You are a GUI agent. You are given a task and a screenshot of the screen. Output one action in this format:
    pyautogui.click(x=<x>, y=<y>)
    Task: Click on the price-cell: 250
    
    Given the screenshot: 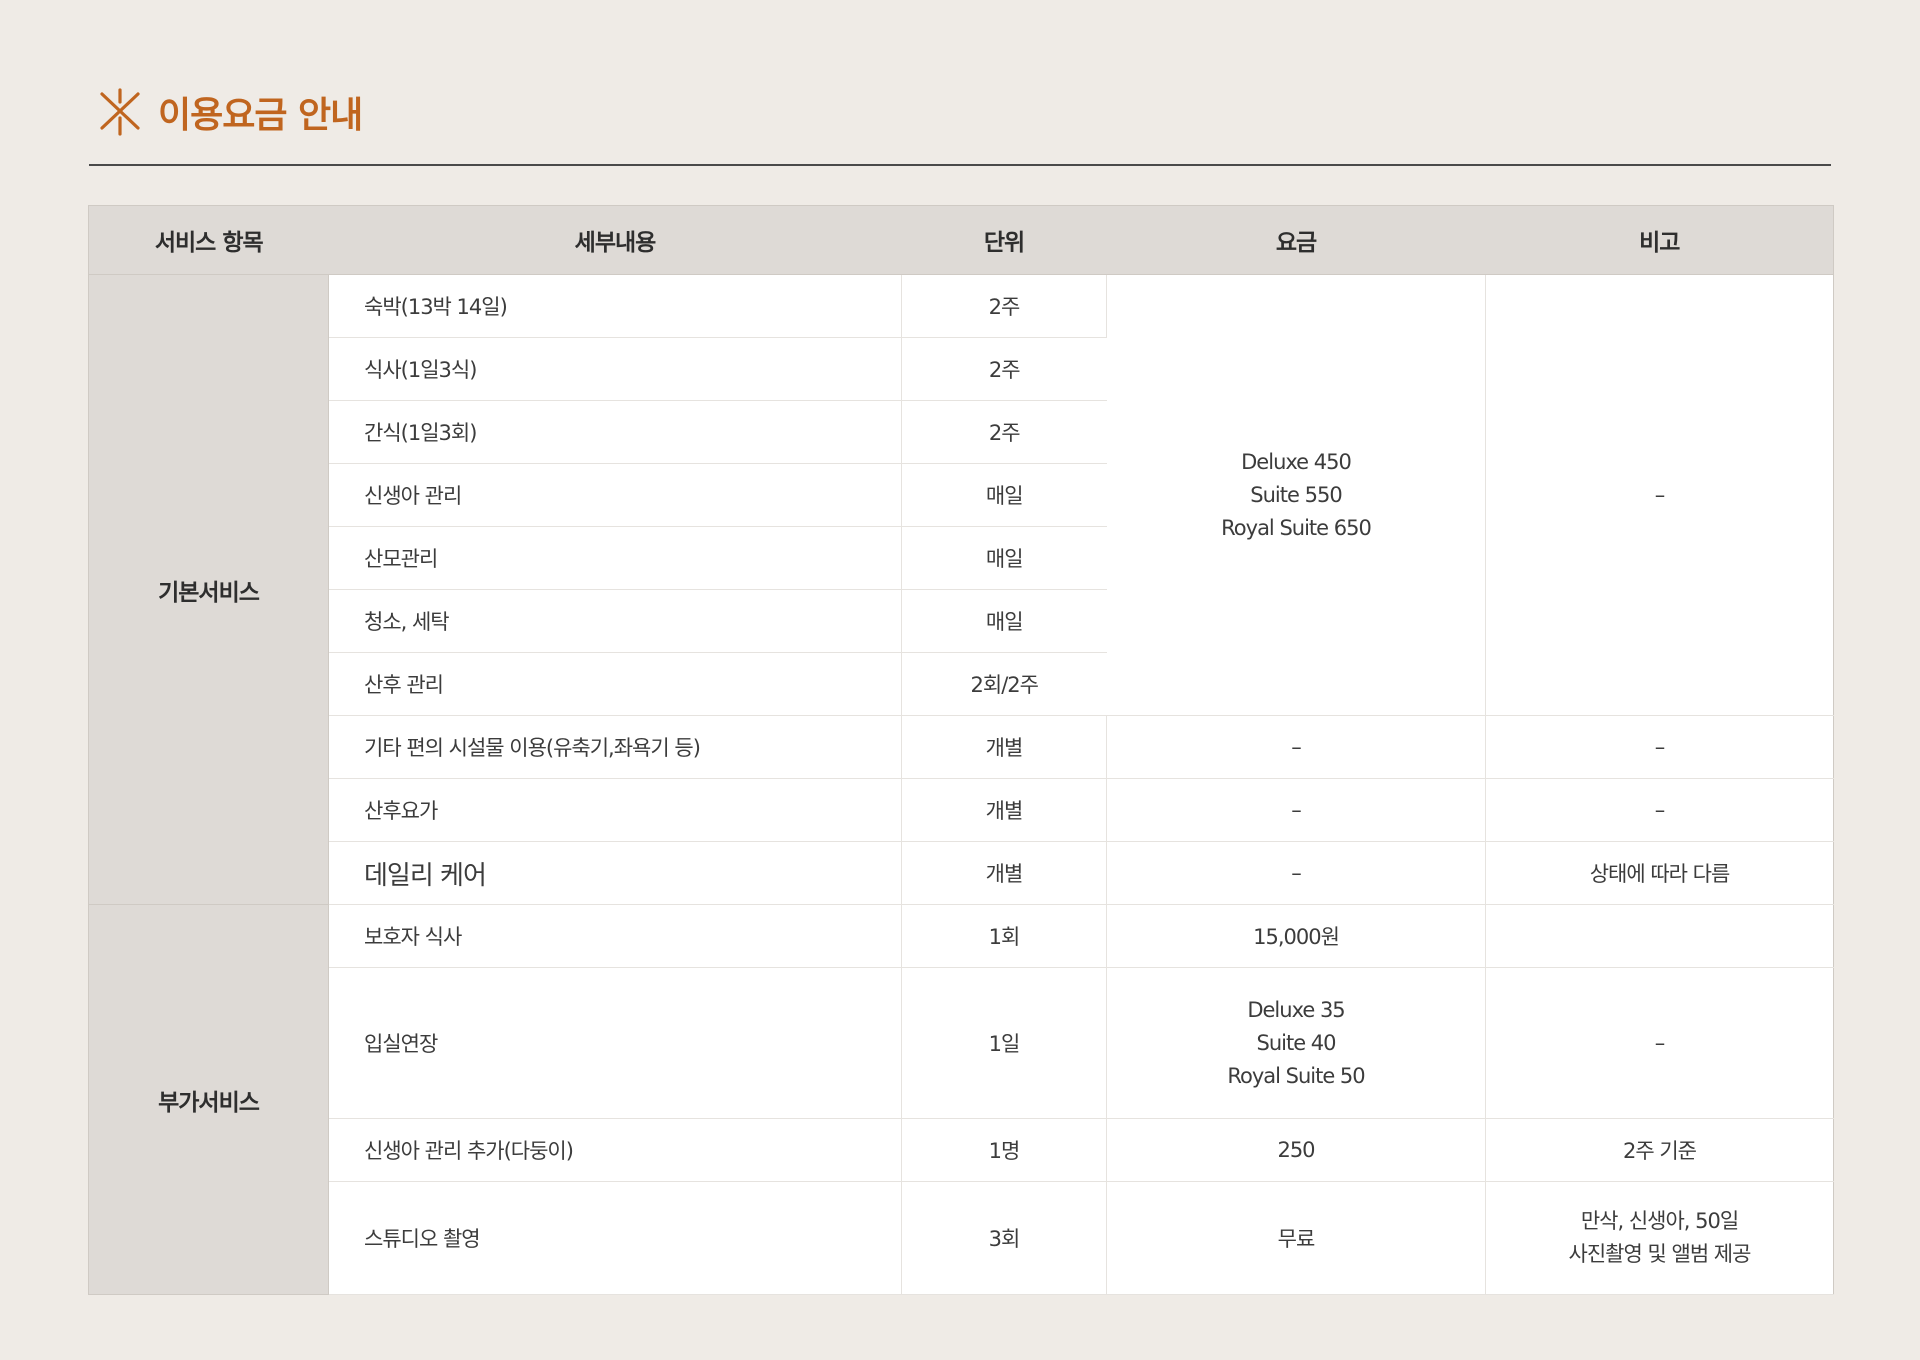 What is the action you would take?
    pyautogui.click(x=1296, y=1150)
    